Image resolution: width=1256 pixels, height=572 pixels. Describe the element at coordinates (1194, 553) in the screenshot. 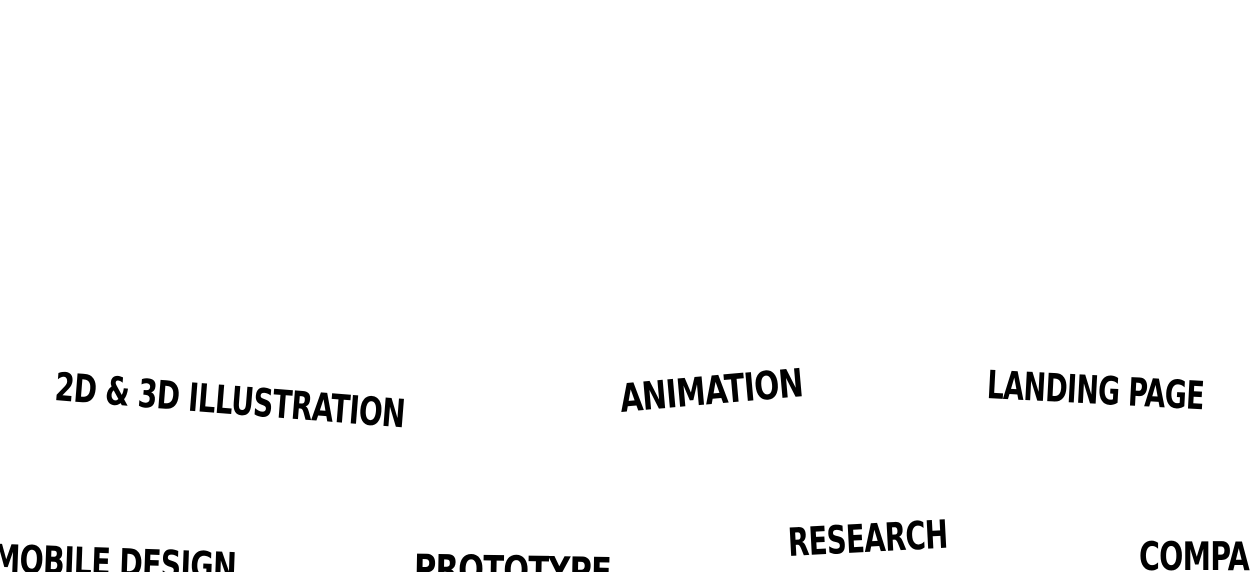

I see `tag-company: COMPA` at that location.